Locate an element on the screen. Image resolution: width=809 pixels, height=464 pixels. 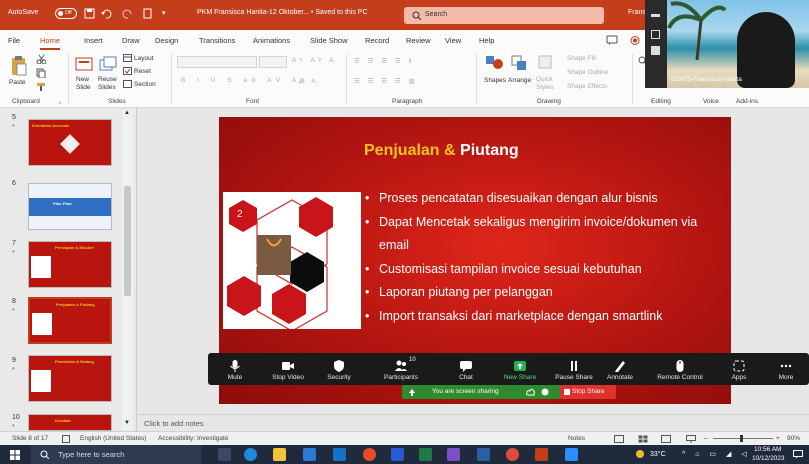
task-view-icon is located at coordinates (224, 454).